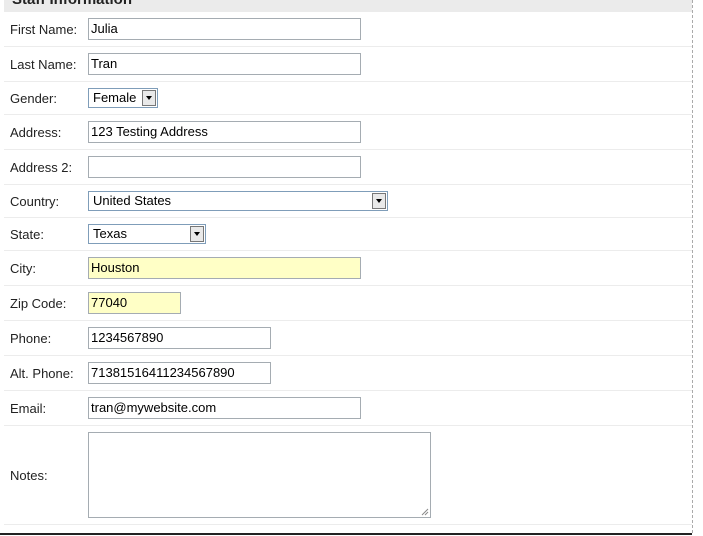 The width and height of the screenshot is (703, 536). Describe the element at coordinates (43, 64) in the screenshot. I see `last-name-label: Last Name:` at that location.